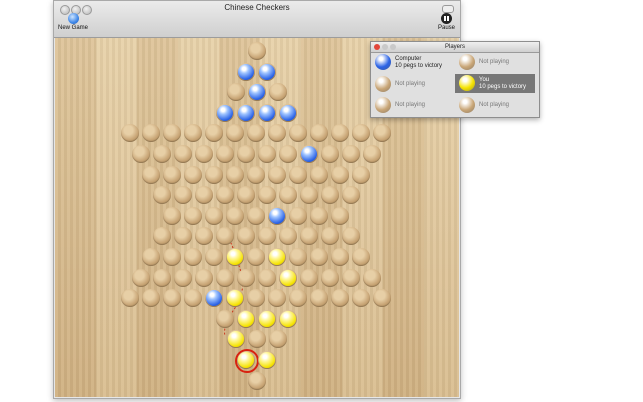  I want to click on pause-button: Pause, so click(446, 22).